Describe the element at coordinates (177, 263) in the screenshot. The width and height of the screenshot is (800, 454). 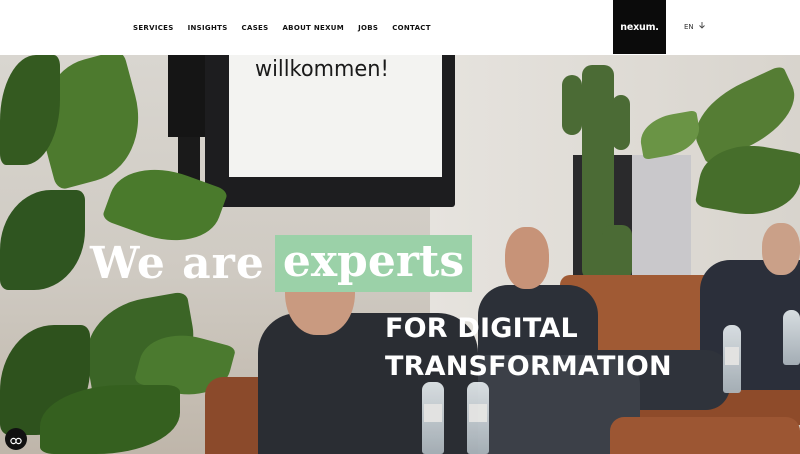
I see `headline-we-are: We are` at that location.